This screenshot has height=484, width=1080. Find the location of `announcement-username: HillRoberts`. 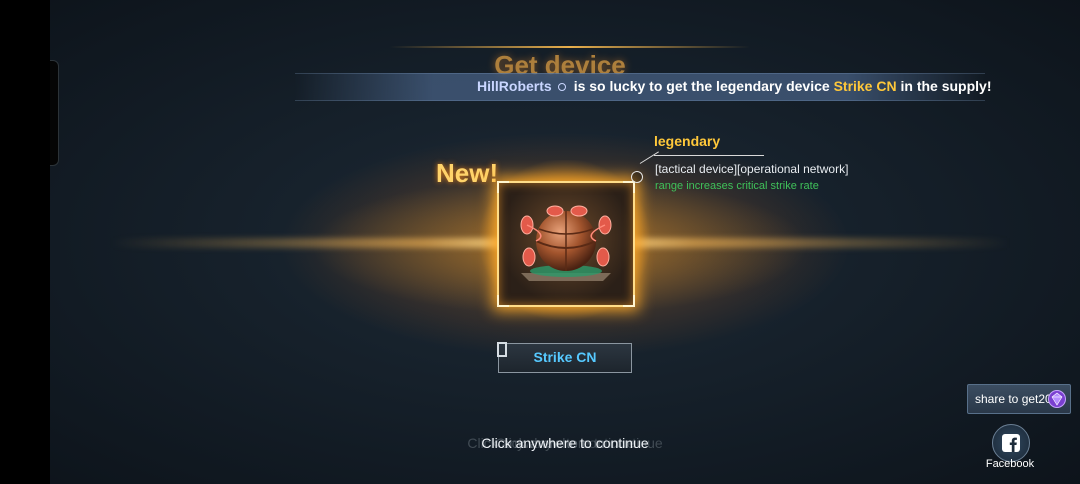

announcement-username: HillRoberts is located at coordinates (514, 86).